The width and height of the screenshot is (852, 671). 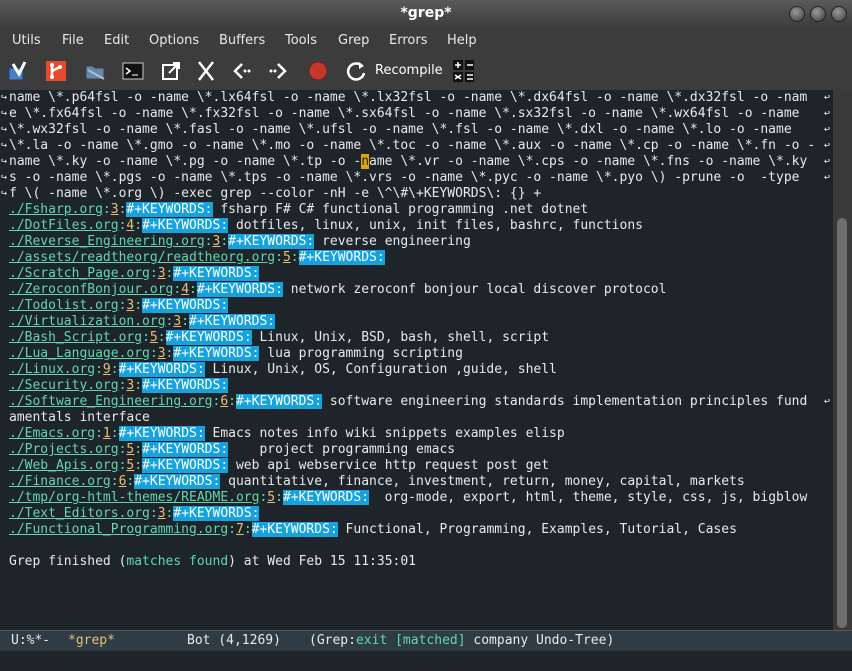 What do you see at coordinates (87, 321) in the screenshot?
I see `result-file-link: ./Virtualization.org` at bounding box center [87, 321].